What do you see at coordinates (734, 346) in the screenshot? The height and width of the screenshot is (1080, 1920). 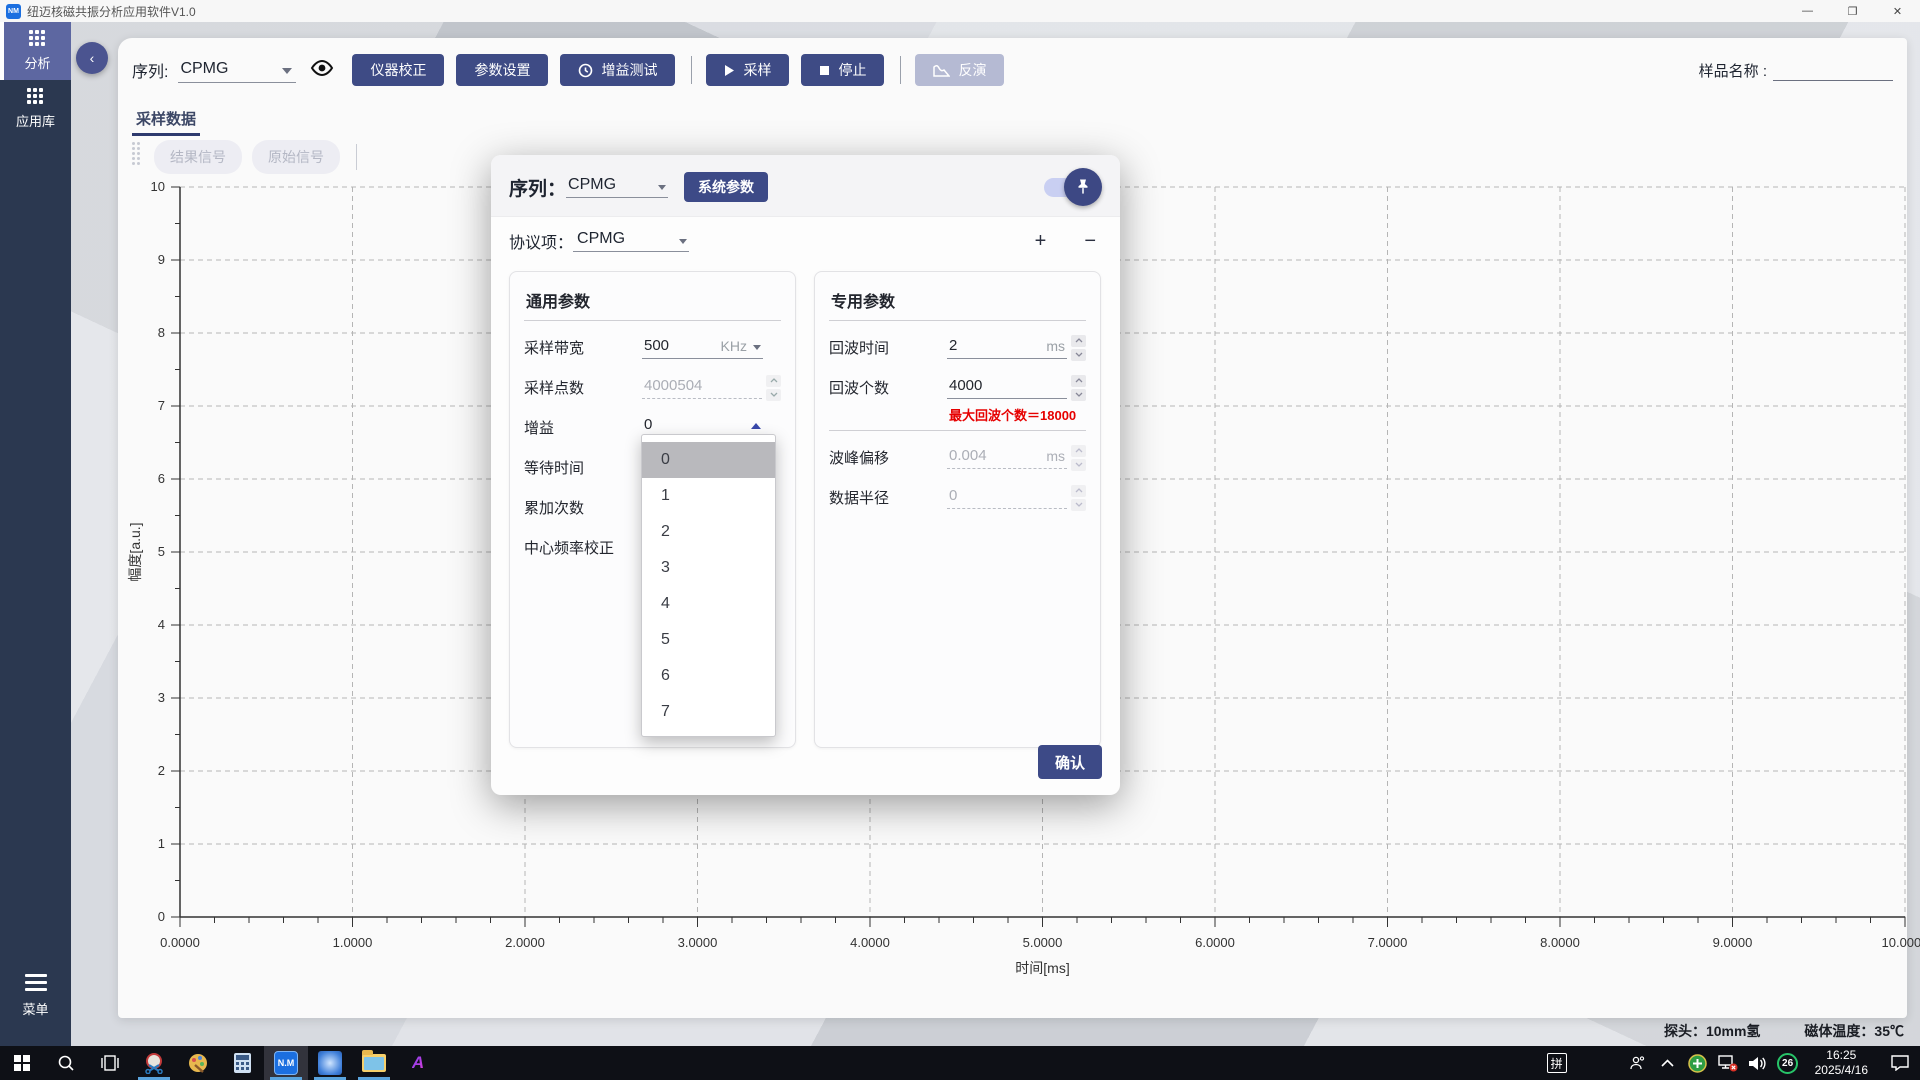 I see `unit-select: KHz` at bounding box center [734, 346].